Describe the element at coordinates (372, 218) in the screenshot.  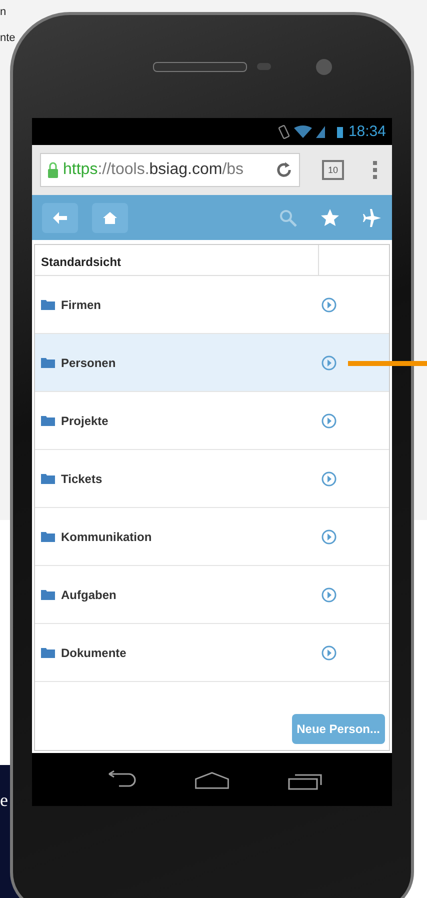
I see `airplane-icon` at that location.